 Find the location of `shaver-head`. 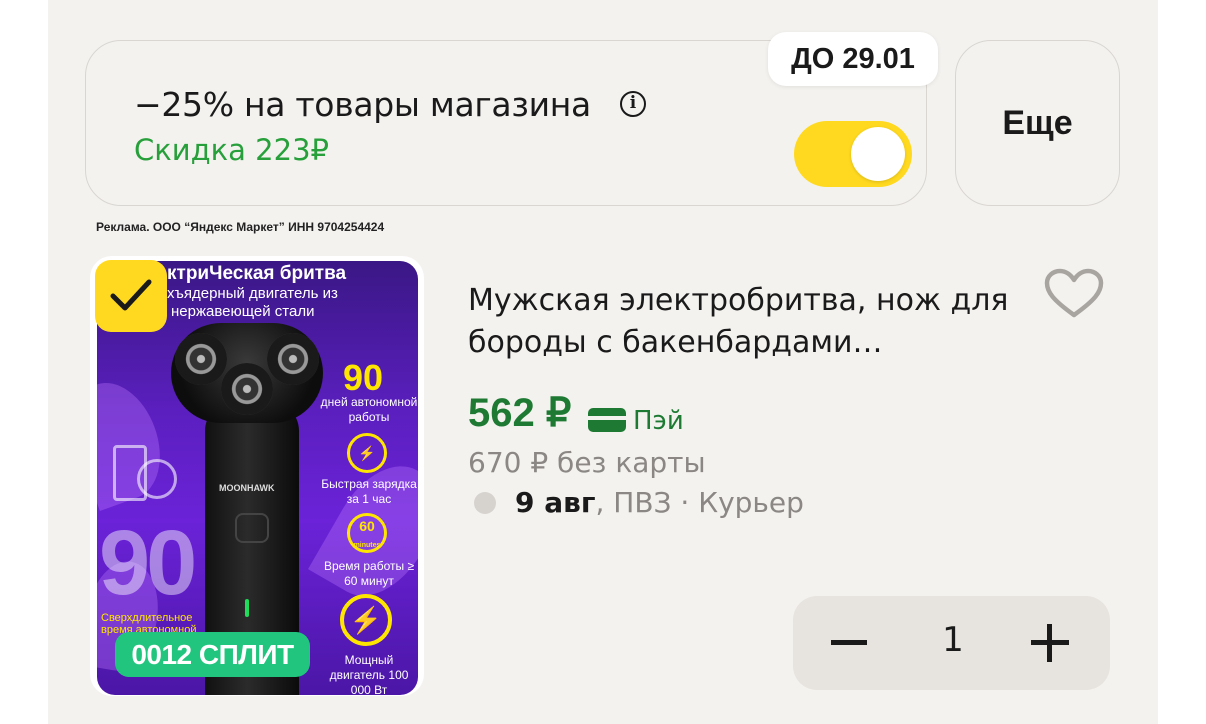

shaver-head is located at coordinates (247, 373).